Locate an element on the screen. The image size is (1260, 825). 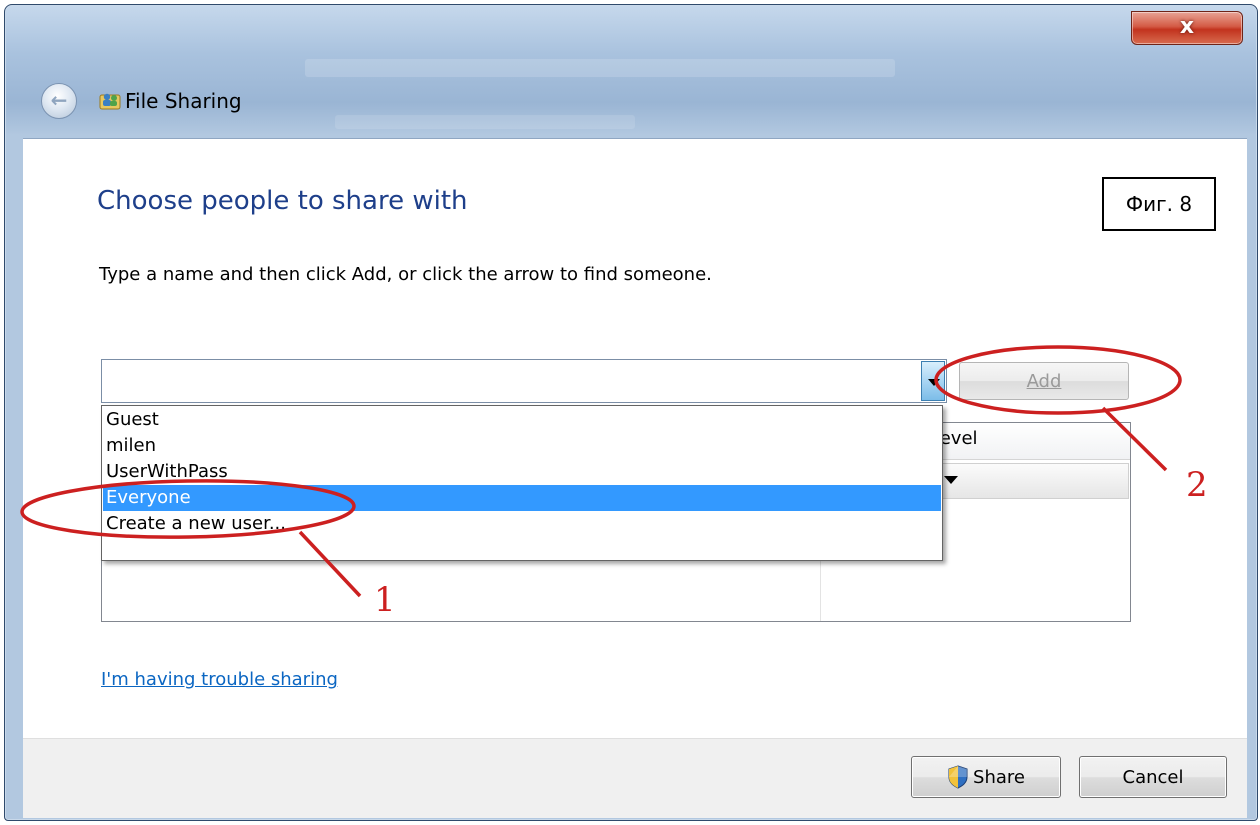
annotation-label-2: 2 is located at coordinates (1197, 485).